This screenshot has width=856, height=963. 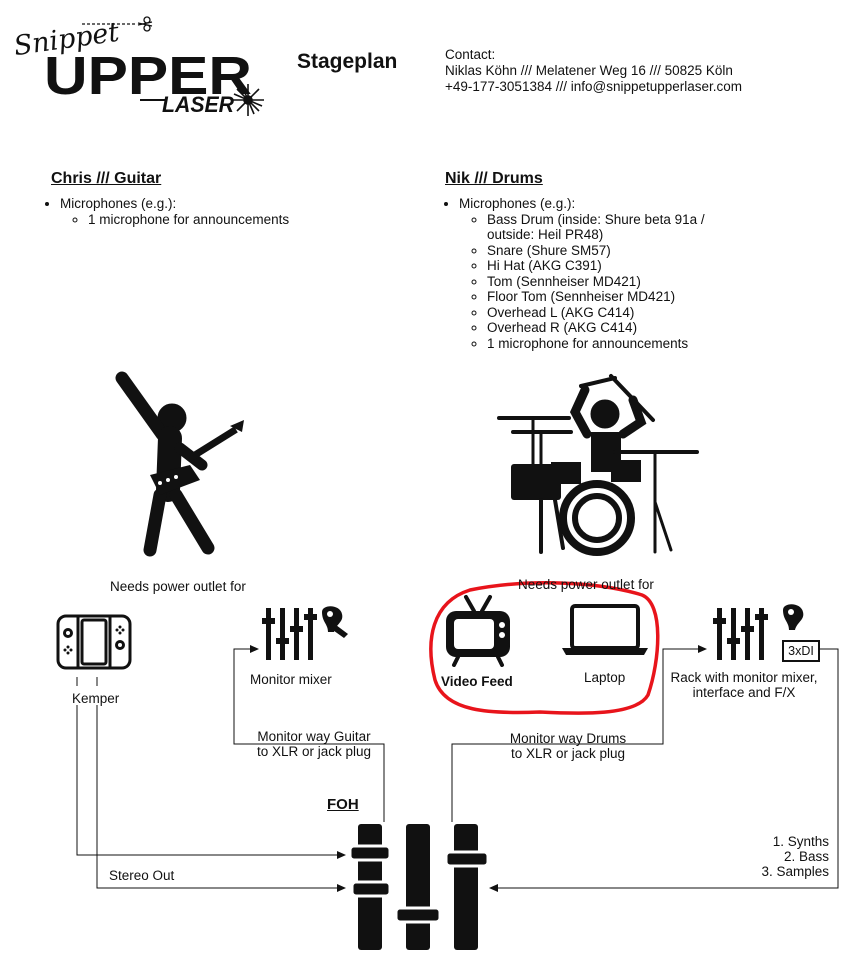 What do you see at coordinates (343, 804) in the screenshot?
I see `foh-label: FOH` at bounding box center [343, 804].